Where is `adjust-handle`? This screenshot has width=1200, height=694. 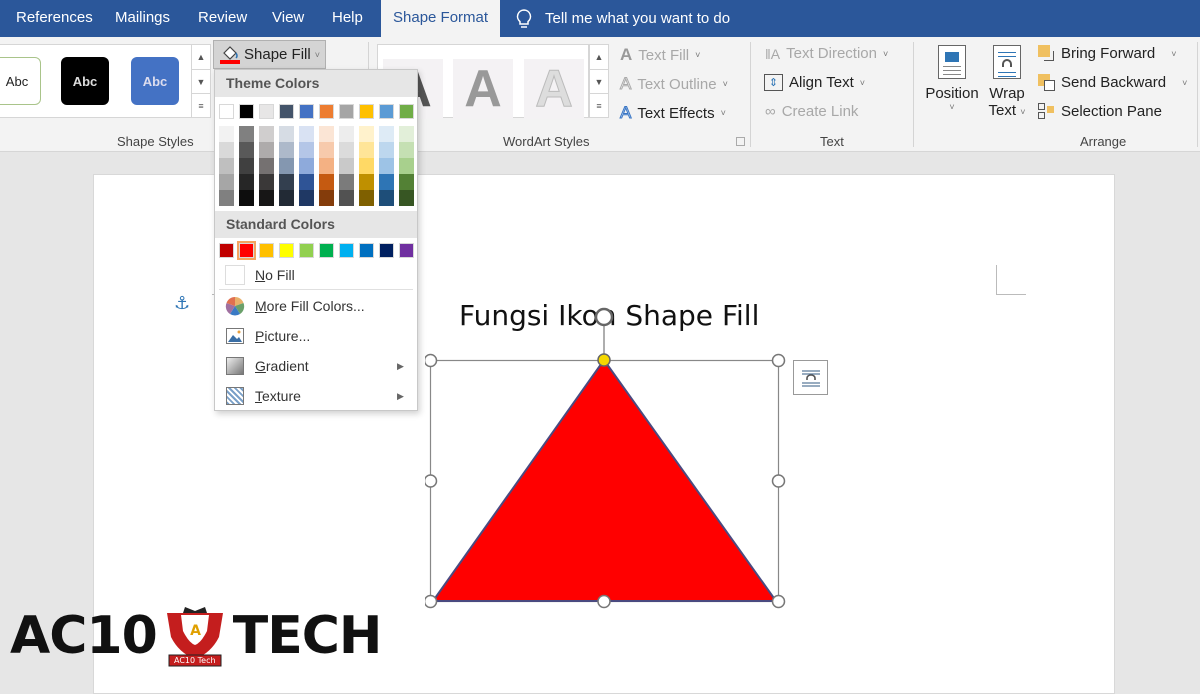
adjust-handle is located at coordinates (604, 360).